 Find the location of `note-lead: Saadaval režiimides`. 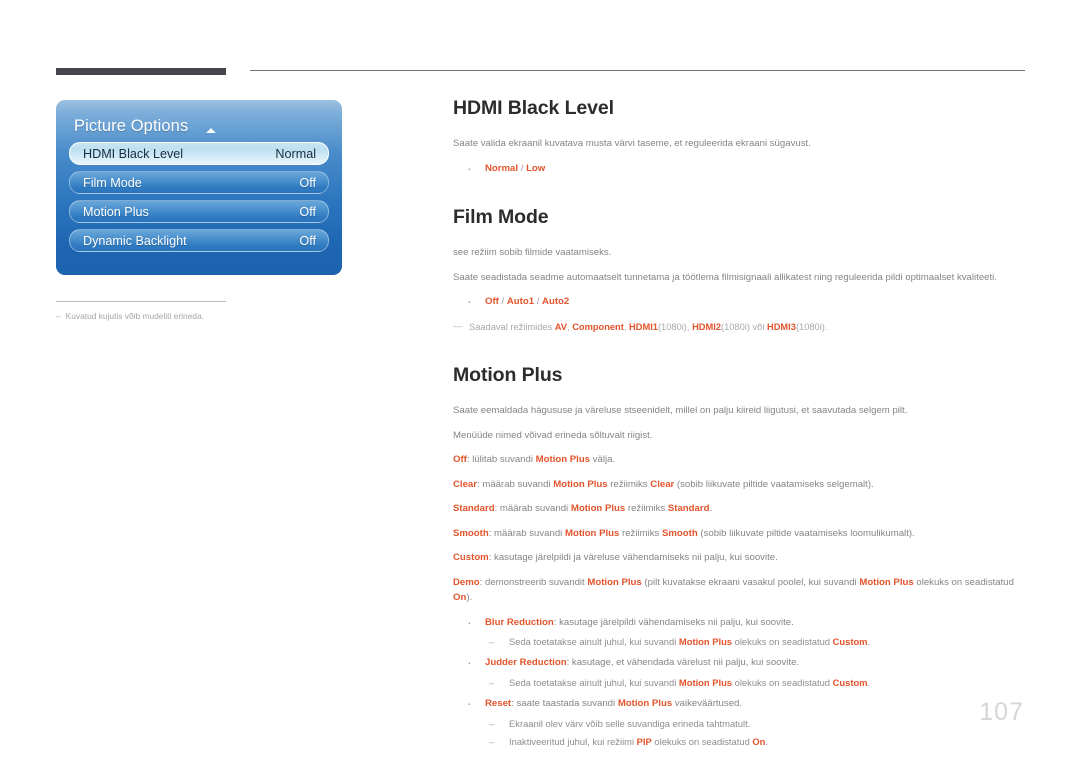

note-lead: Saadaval režiimides is located at coordinates (512, 326).